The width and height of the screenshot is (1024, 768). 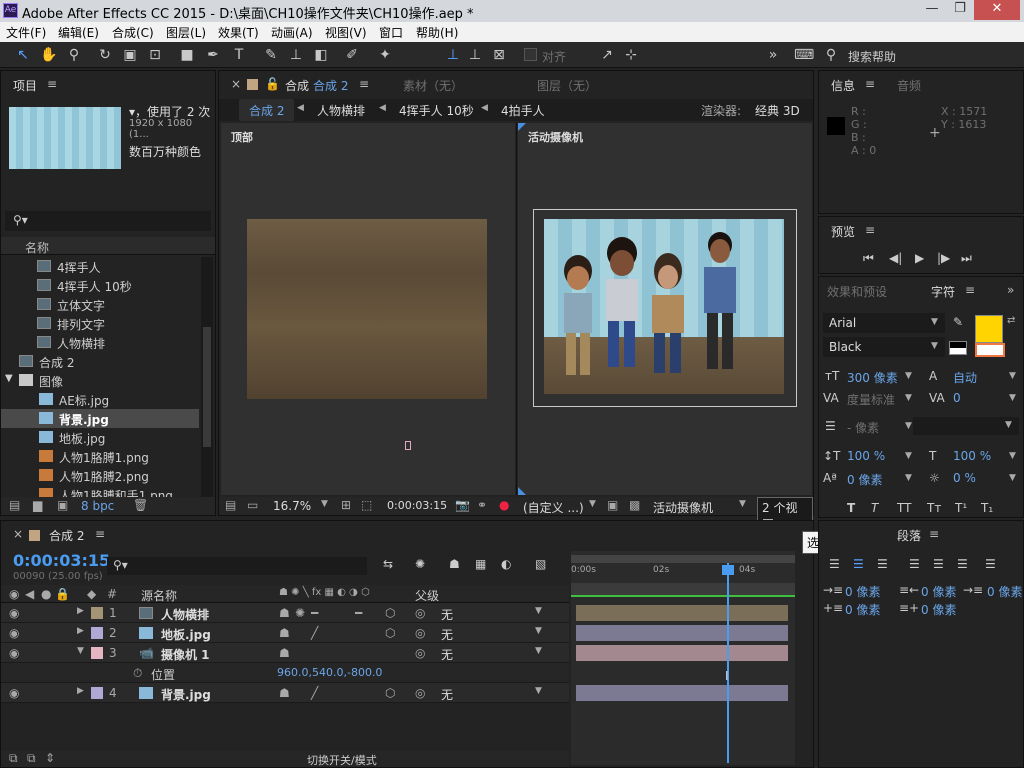 I want to click on transparency-grid-icon: ▩, so click(x=634, y=505).